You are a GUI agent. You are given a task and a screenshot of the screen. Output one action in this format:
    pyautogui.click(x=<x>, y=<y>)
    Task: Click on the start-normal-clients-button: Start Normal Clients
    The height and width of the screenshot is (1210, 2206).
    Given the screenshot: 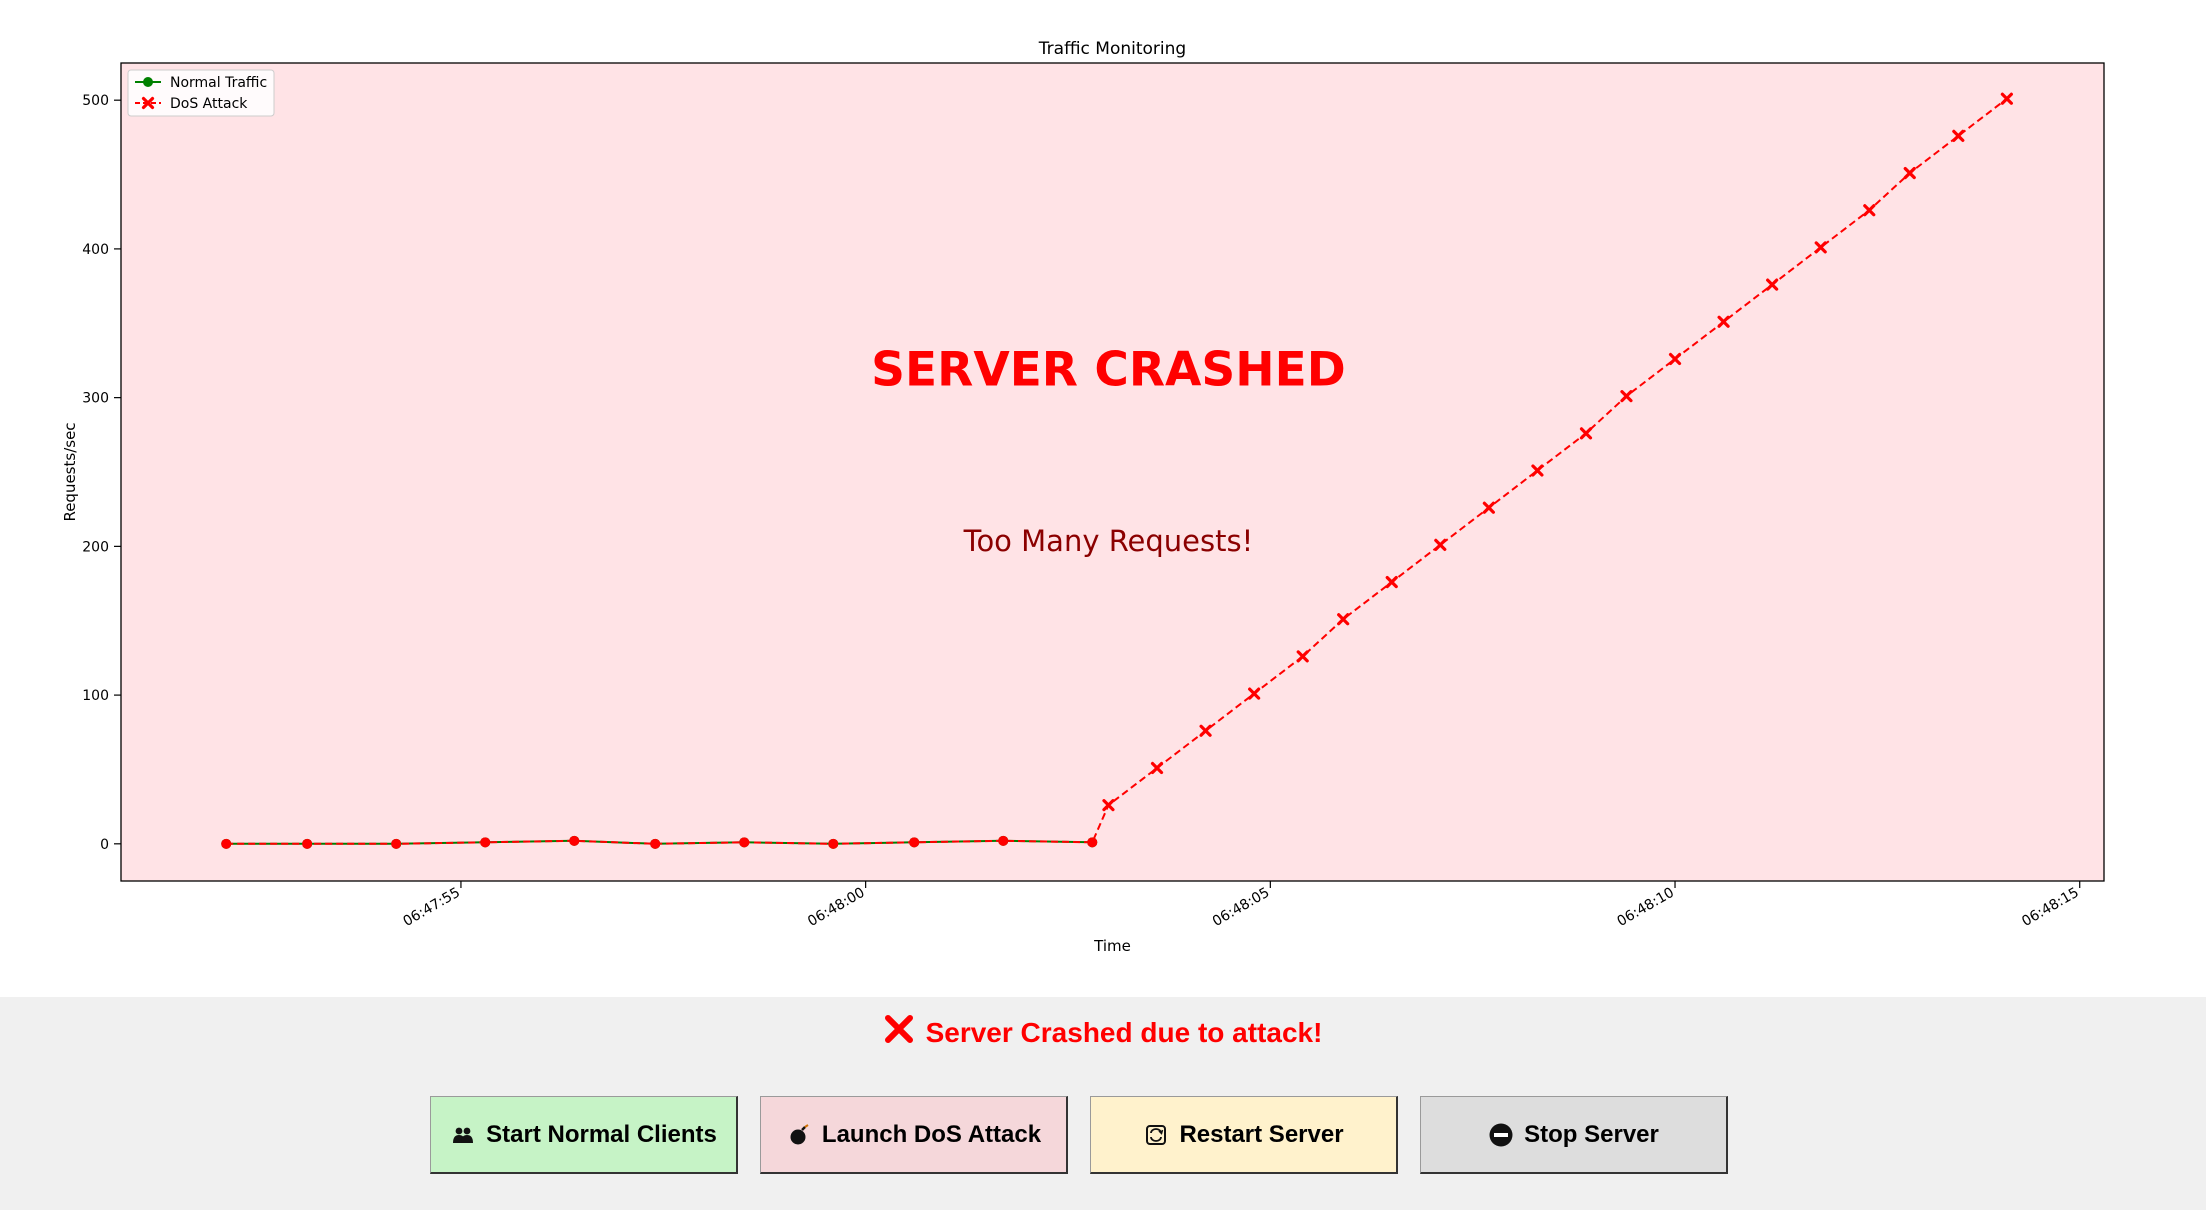 What is the action you would take?
    pyautogui.click(x=584, y=1135)
    